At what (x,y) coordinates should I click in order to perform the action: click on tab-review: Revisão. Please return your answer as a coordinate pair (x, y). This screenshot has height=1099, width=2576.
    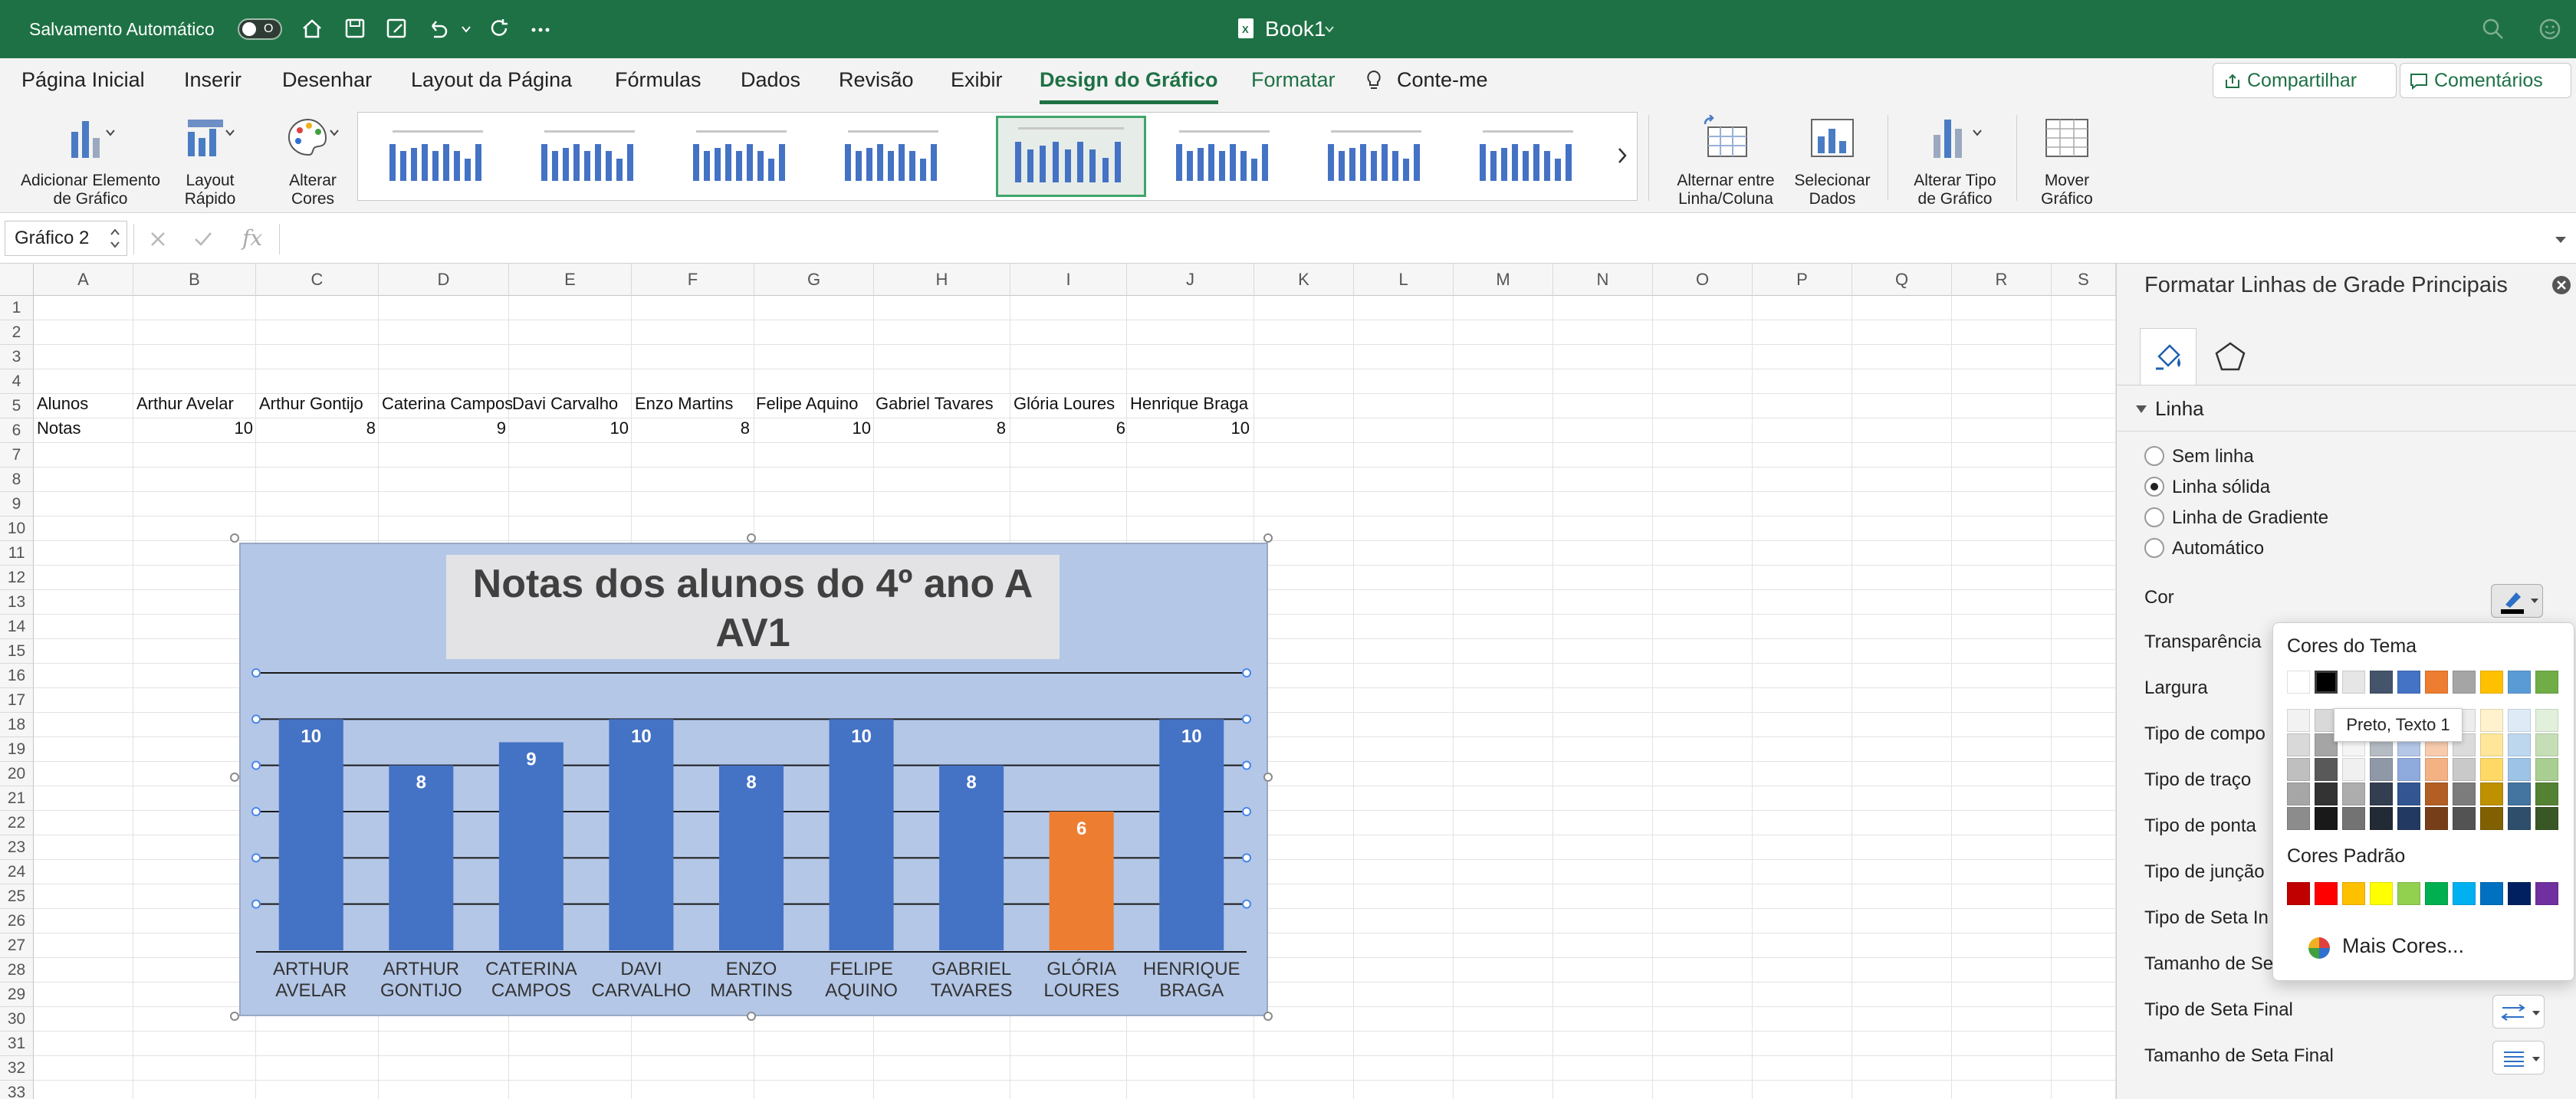
    Looking at the image, I should click on (877, 81).